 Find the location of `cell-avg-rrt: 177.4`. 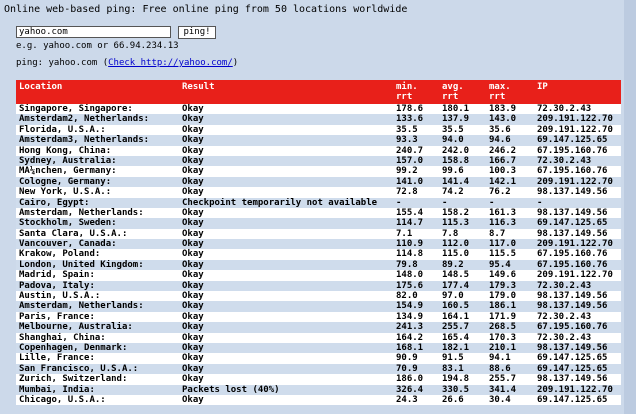

cell-avg-rrt: 177.4 is located at coordinates (462, 286).